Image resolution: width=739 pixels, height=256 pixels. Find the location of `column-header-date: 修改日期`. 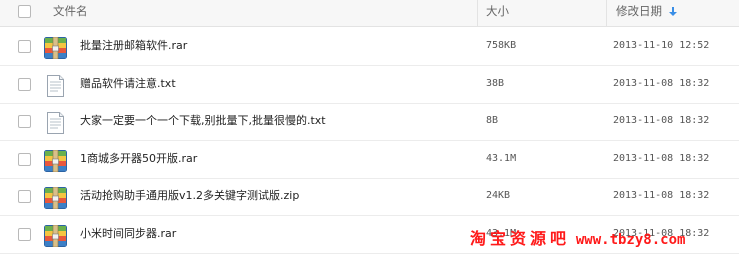

column-header-date: 修改日期 is located at coordinates (646, 13).